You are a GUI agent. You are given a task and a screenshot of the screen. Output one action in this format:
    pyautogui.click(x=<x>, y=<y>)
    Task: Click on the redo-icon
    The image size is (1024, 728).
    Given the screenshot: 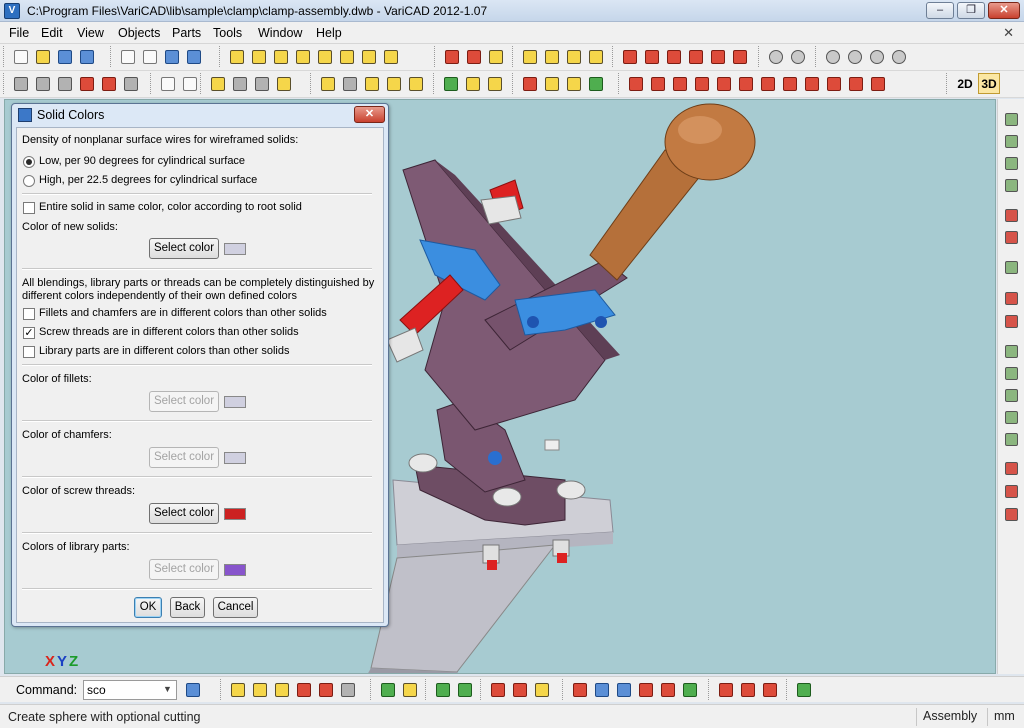 What is the action you would take?
    pyautogui.click(x=194, y=56)
    